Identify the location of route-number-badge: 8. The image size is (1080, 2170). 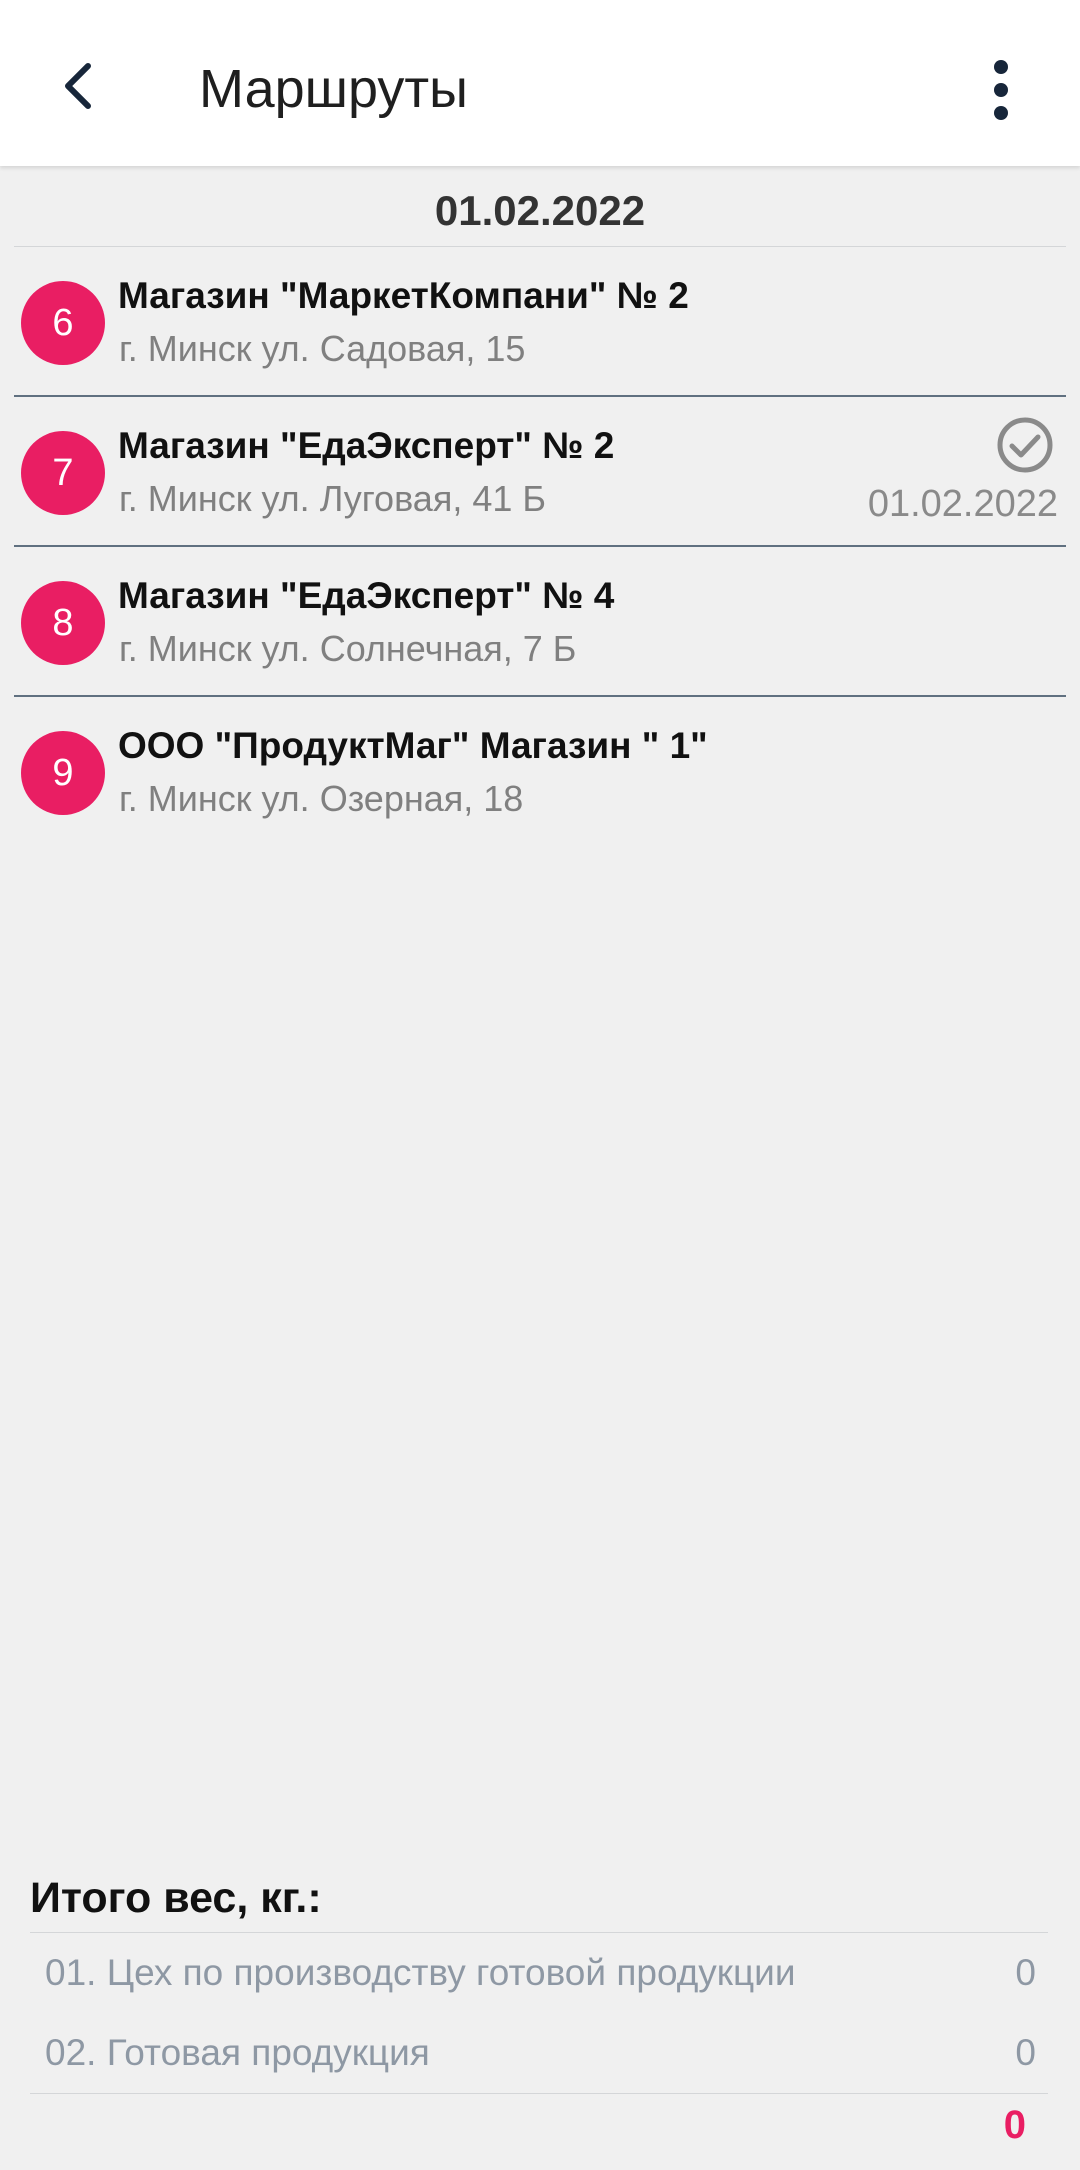
(63, 623).